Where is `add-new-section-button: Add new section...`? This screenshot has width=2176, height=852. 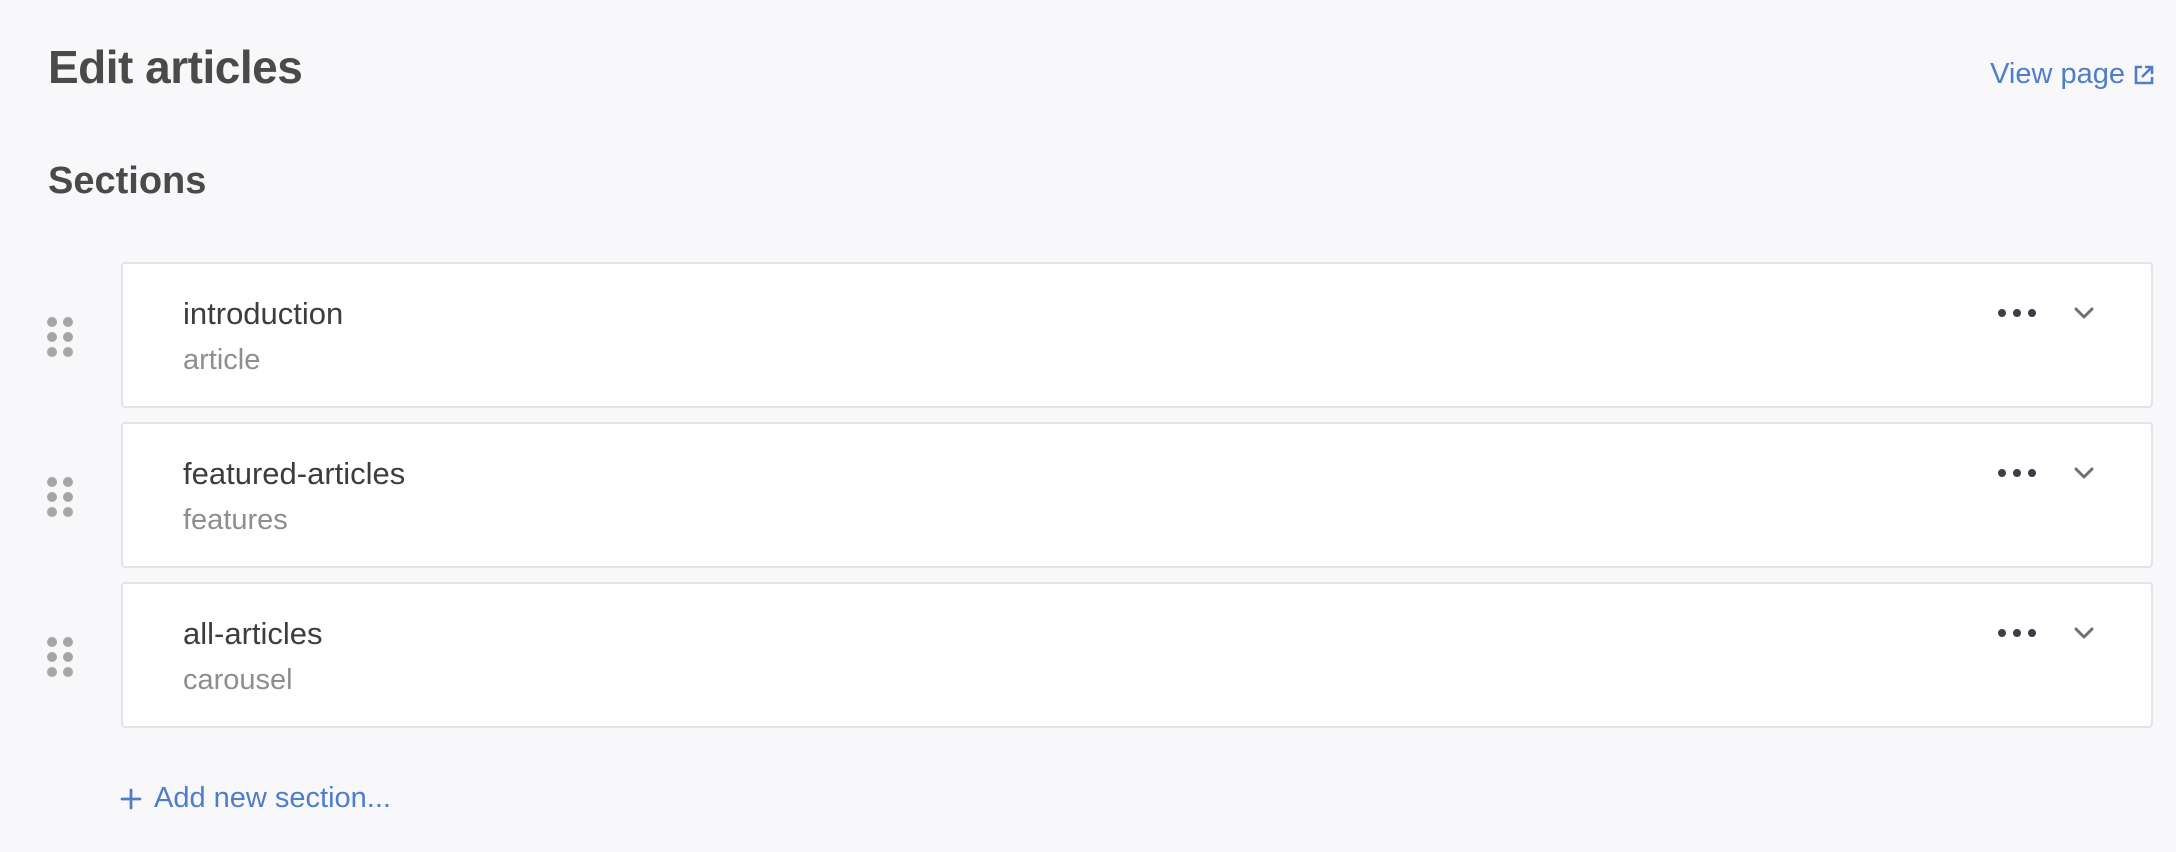
add-new-section-button: Add new section... is located at coordinates (255, 798).